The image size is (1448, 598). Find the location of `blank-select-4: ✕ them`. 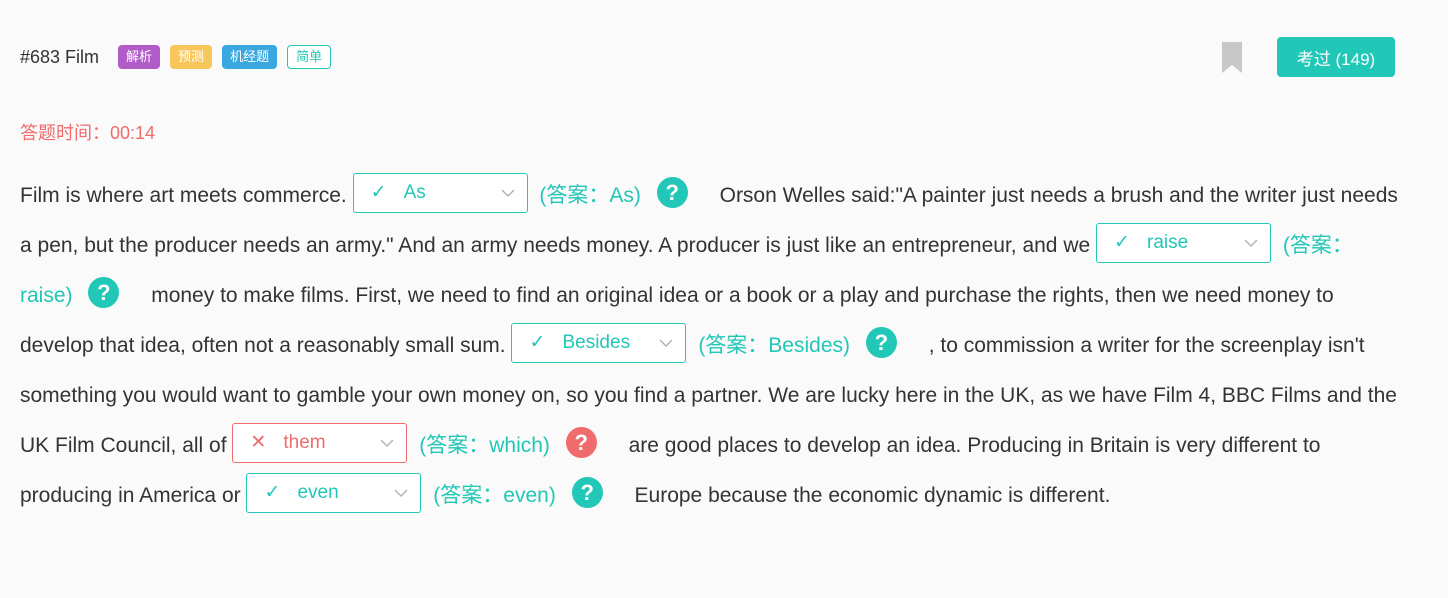

blank-select-4: ✕ them is located at coordinates (320, 443).